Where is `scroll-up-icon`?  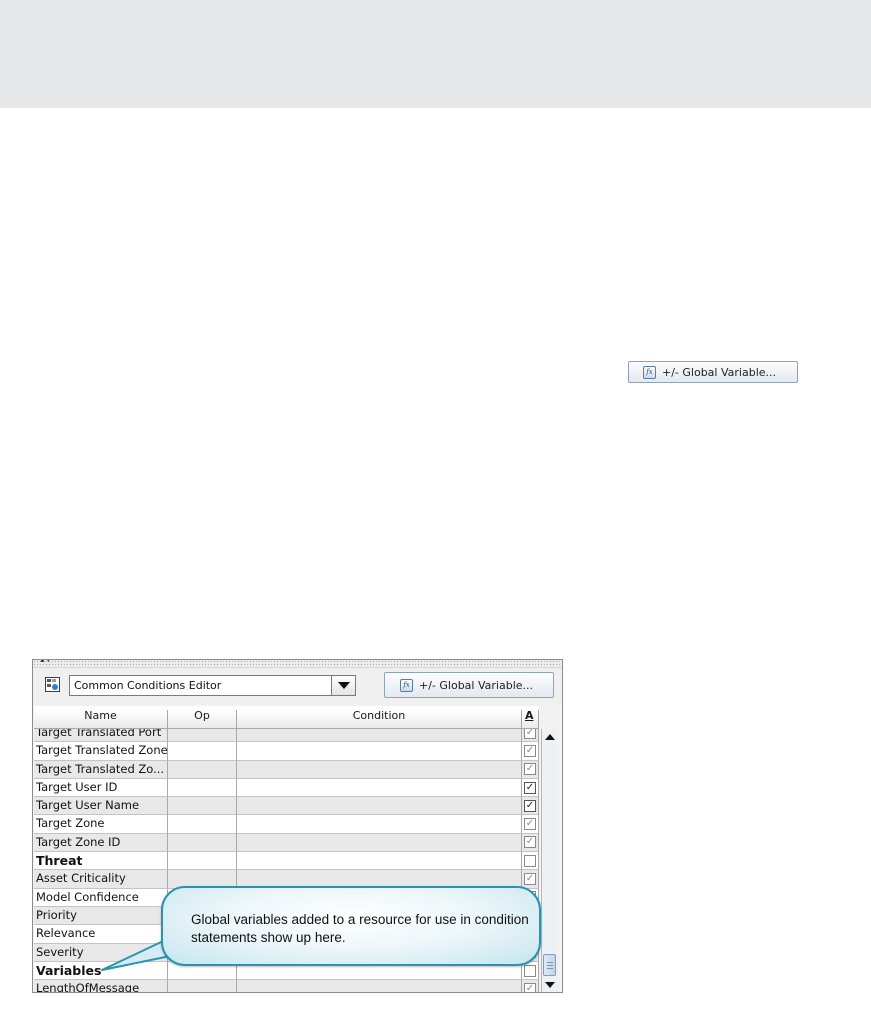 scroll-up-icon is located at coordinates (550, 737).